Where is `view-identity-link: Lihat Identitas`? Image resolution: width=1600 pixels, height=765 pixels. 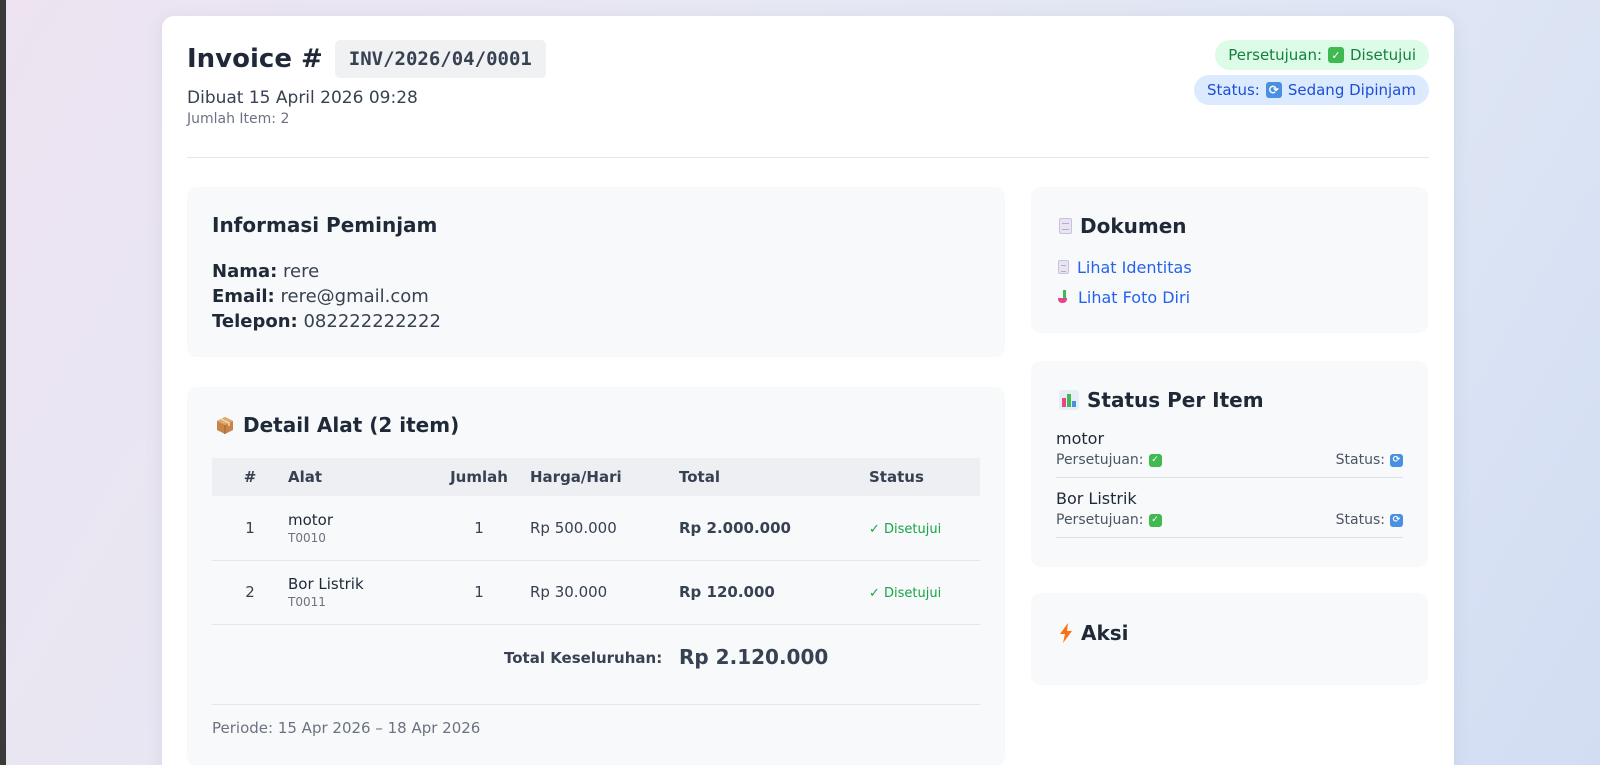
view-identity-link: Lihat Identitas is located at coordinates (1125, 267).